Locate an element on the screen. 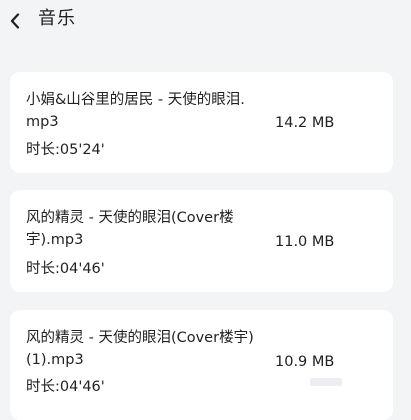 The image size is (411, 420). file-duration: 时长:05'24' is located at coordinates (65, 150).